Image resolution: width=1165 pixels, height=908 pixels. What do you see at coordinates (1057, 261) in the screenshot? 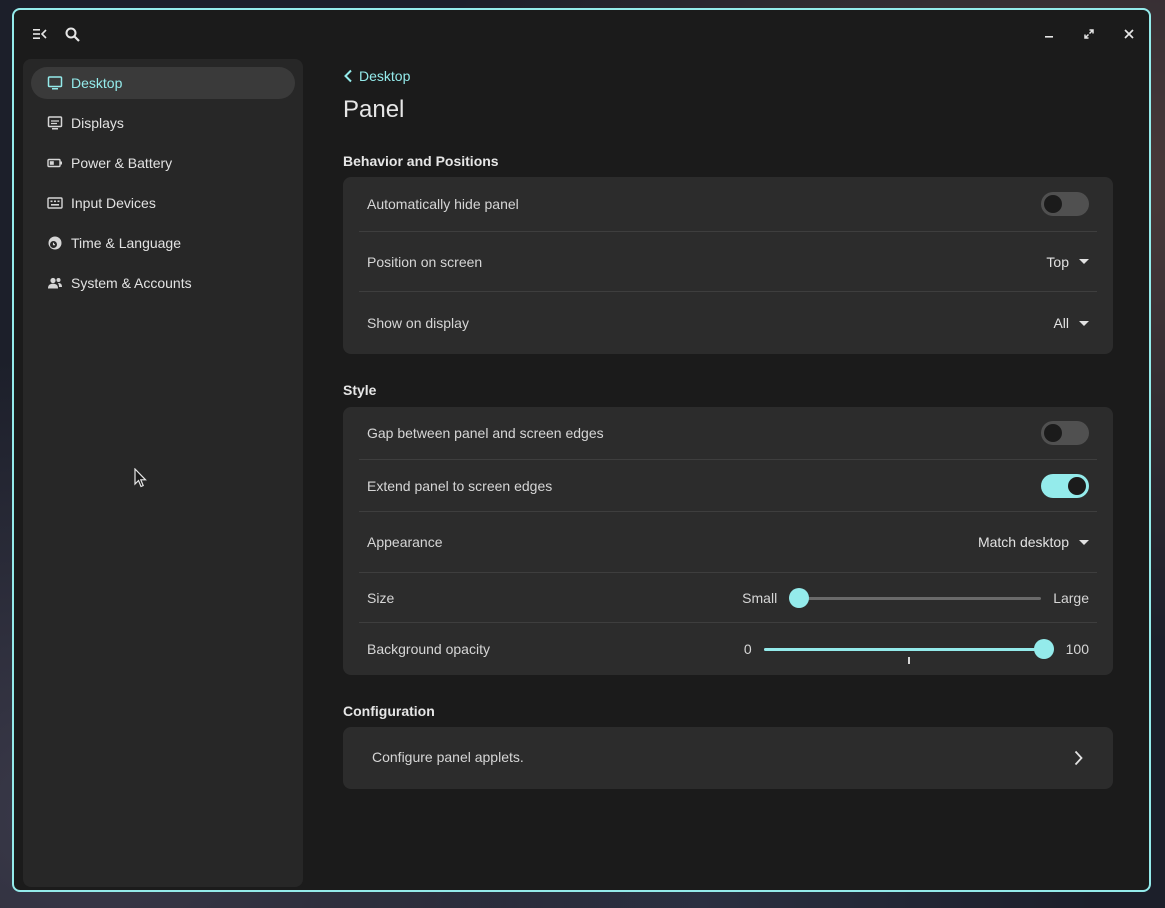
I see `position-value: Top` at bounding box center [1057, 261].